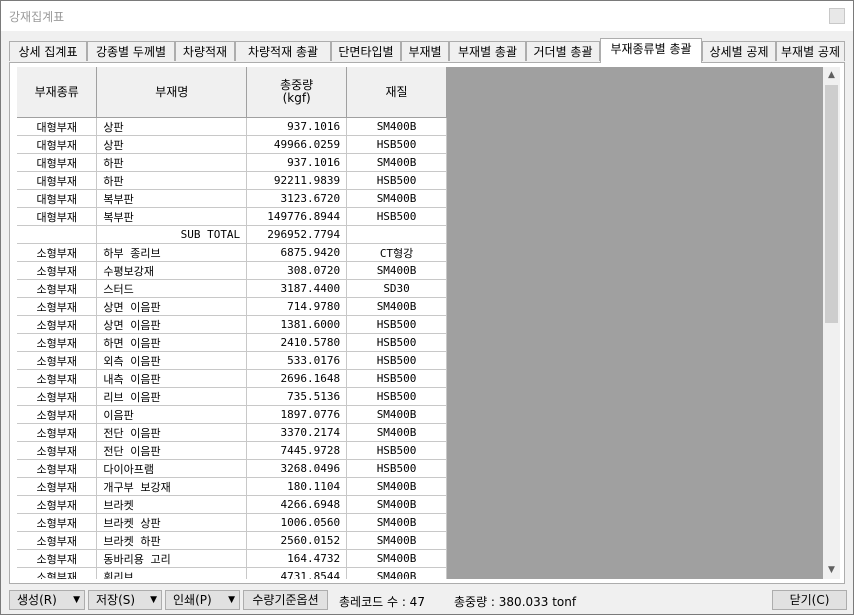 Image resolution: width=854 pixels, height=615 pixels. Describe the element at coordinates (57, 234) in the screenshot. I see `cell-type` at that location.